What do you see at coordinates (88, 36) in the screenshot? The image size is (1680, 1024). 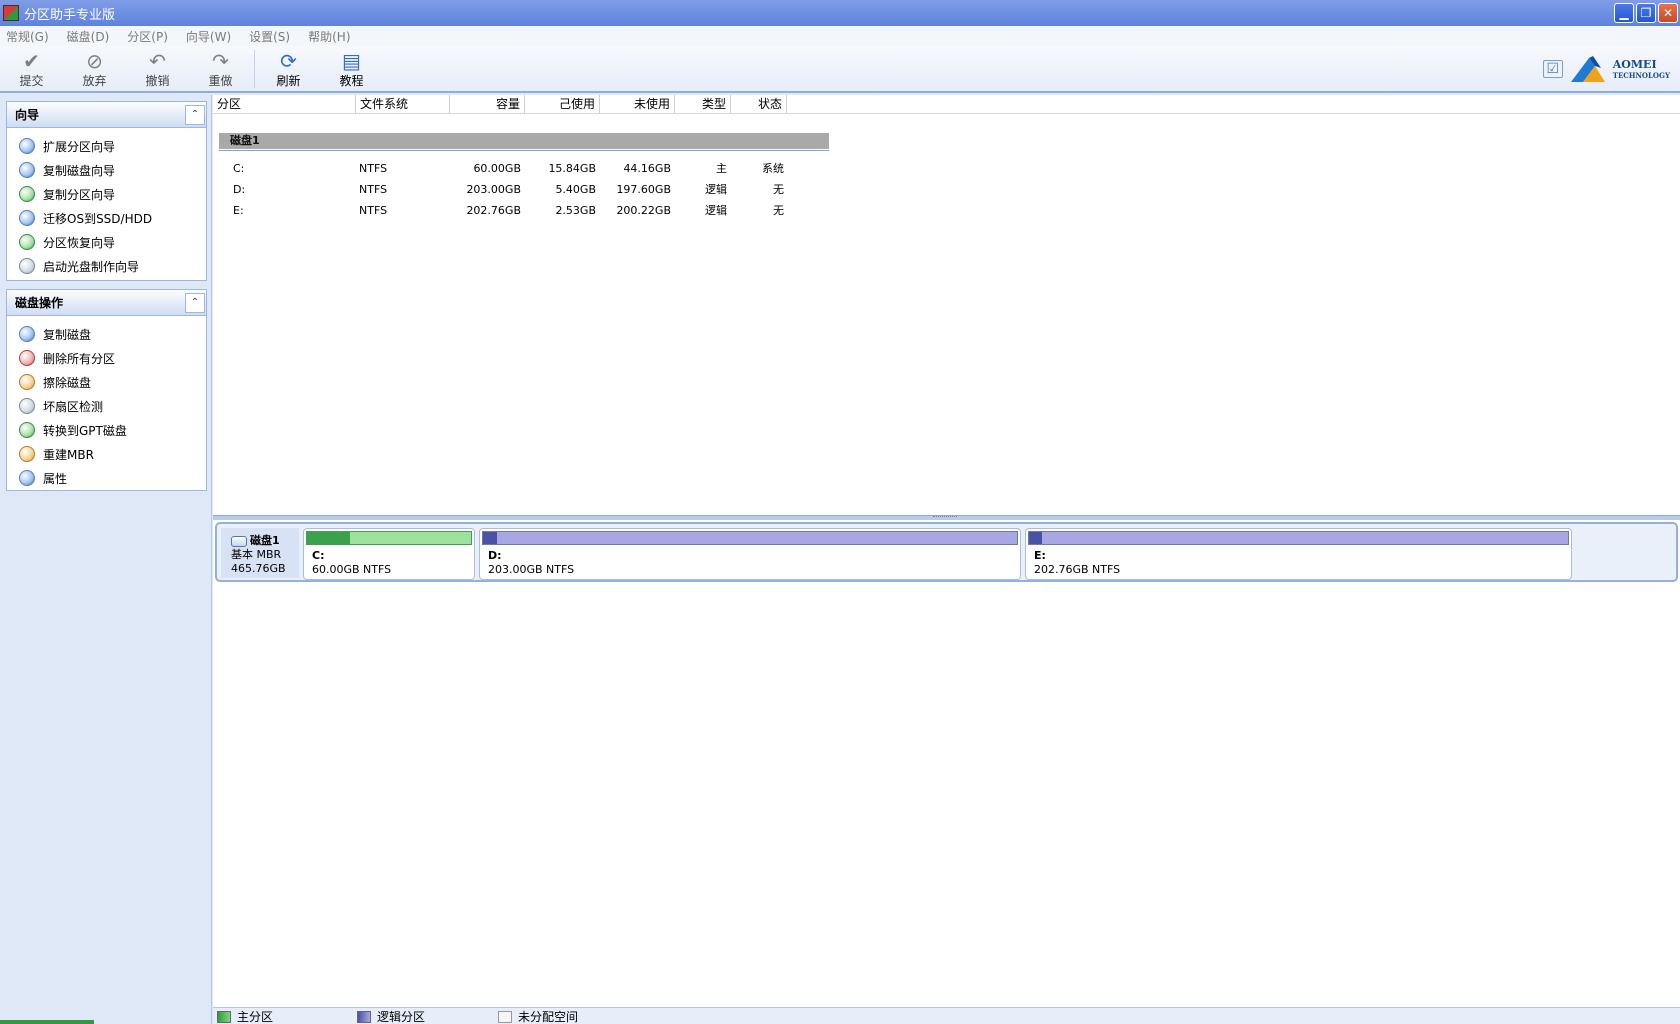 I see `menu-disk: 磁盘(D)` at bounding box center [88, 36].